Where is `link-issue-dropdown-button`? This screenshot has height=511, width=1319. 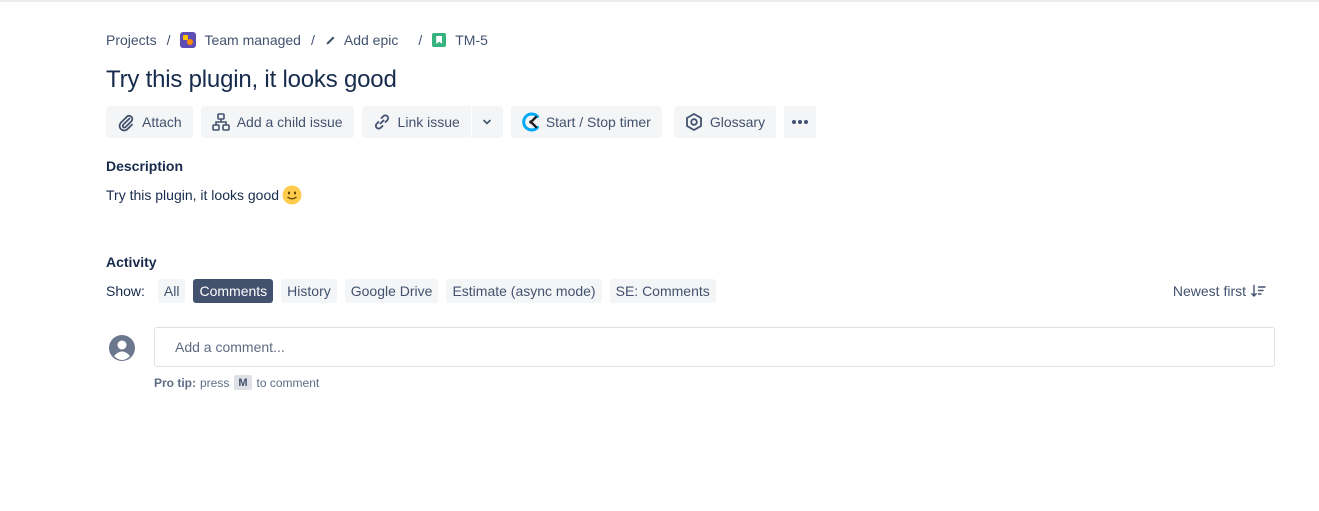
link-issue-dropdown-button is located at coordinates (486, 122).